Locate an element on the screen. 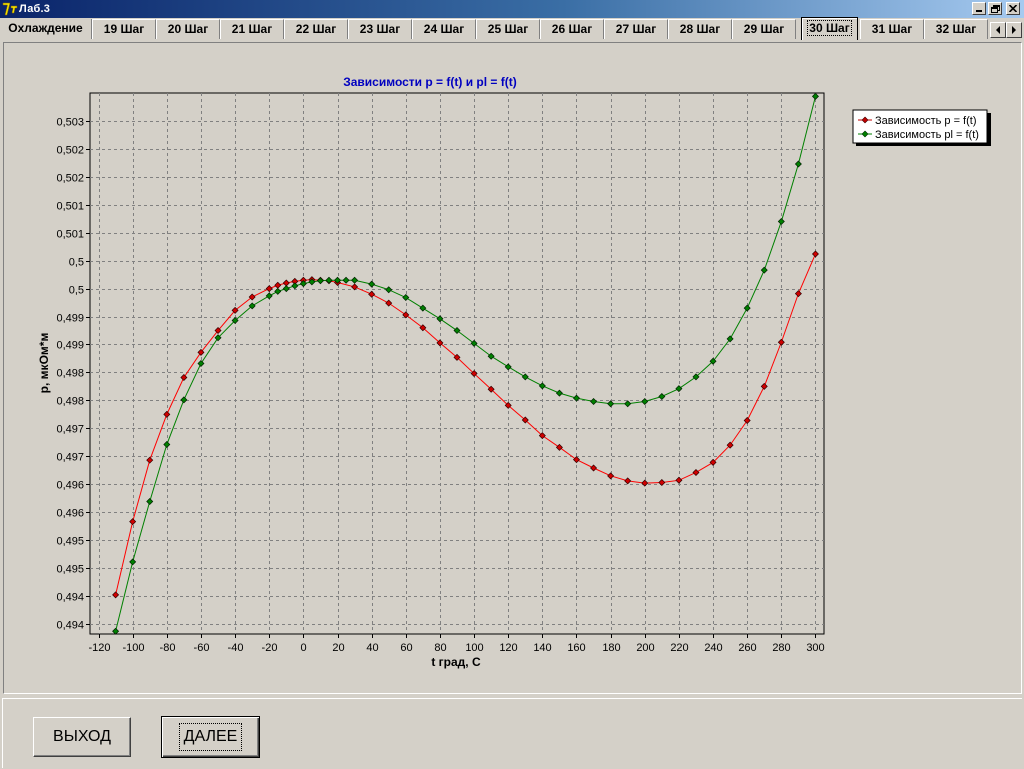  x-tick-label: -40 is located at coordinates (236, 648).